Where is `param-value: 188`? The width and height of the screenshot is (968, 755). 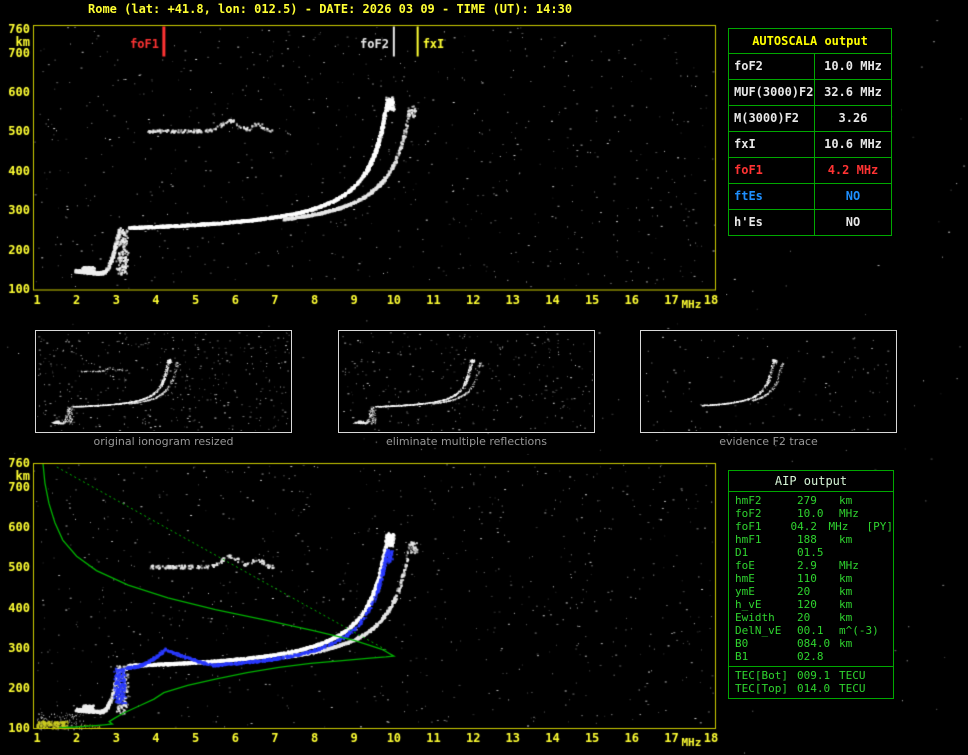
param-value: 188 is located at coordinates (807, 539).